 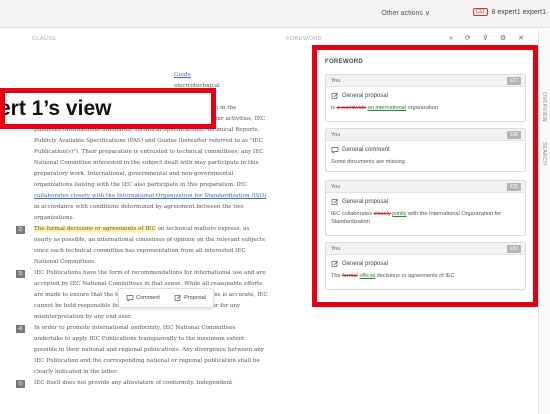 What do you see at coordinates (386, 108) in the screenshot?
I see `inserted-text: an international` at bounding box center [386, 108].